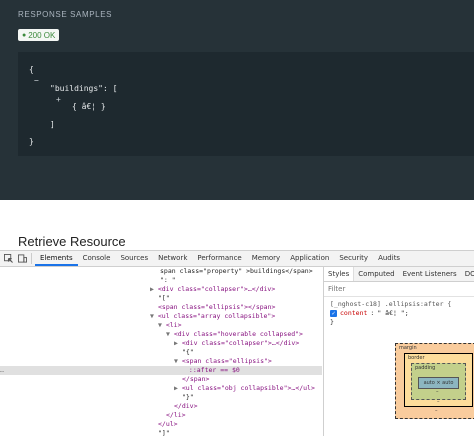 The height and width of the screenshot is (436, 474). I want to click on box-model-margin: margin border padding auto × auto – – –, so click(434, 381).